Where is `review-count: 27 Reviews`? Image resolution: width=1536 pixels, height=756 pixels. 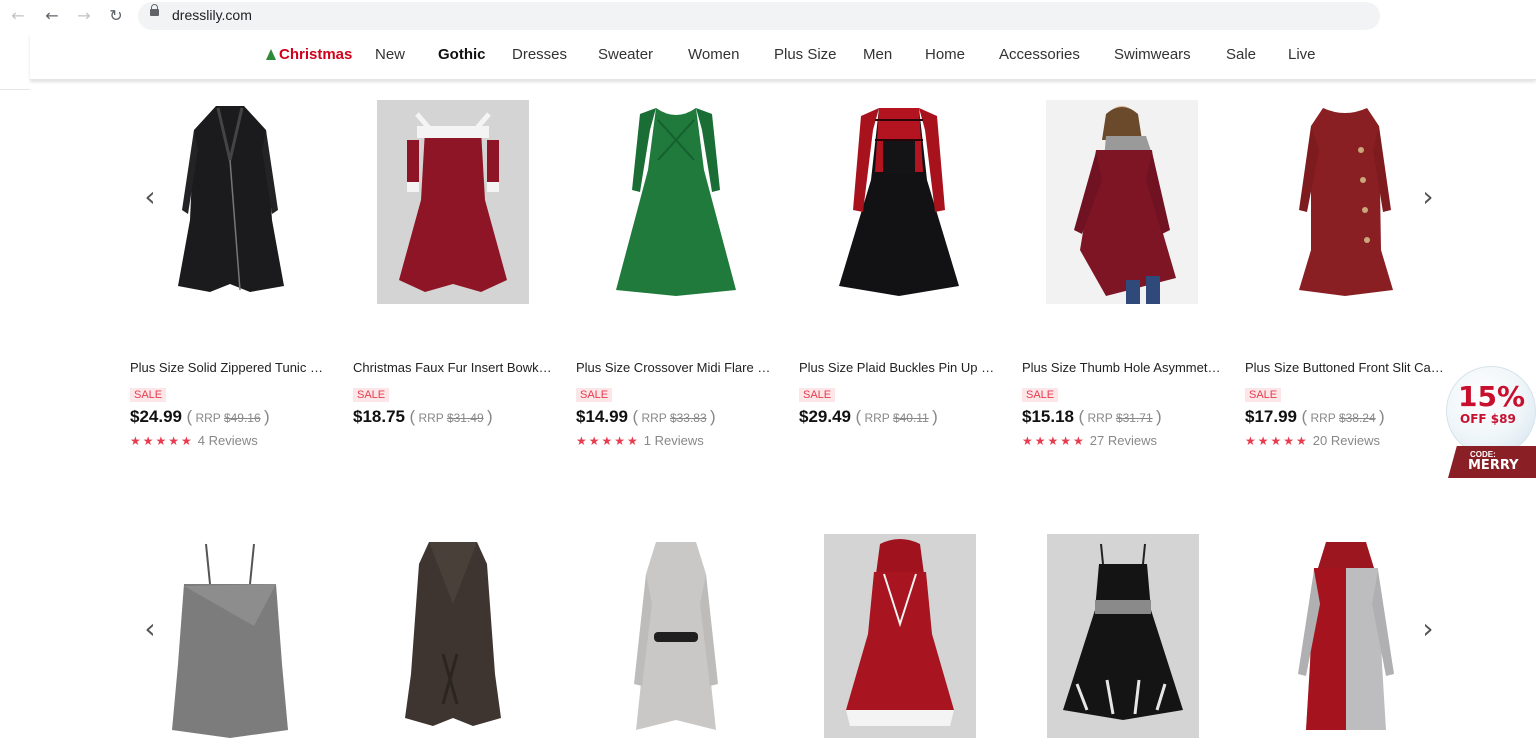 review-count: 27 Reviews is located at coordinates (1123, 440).